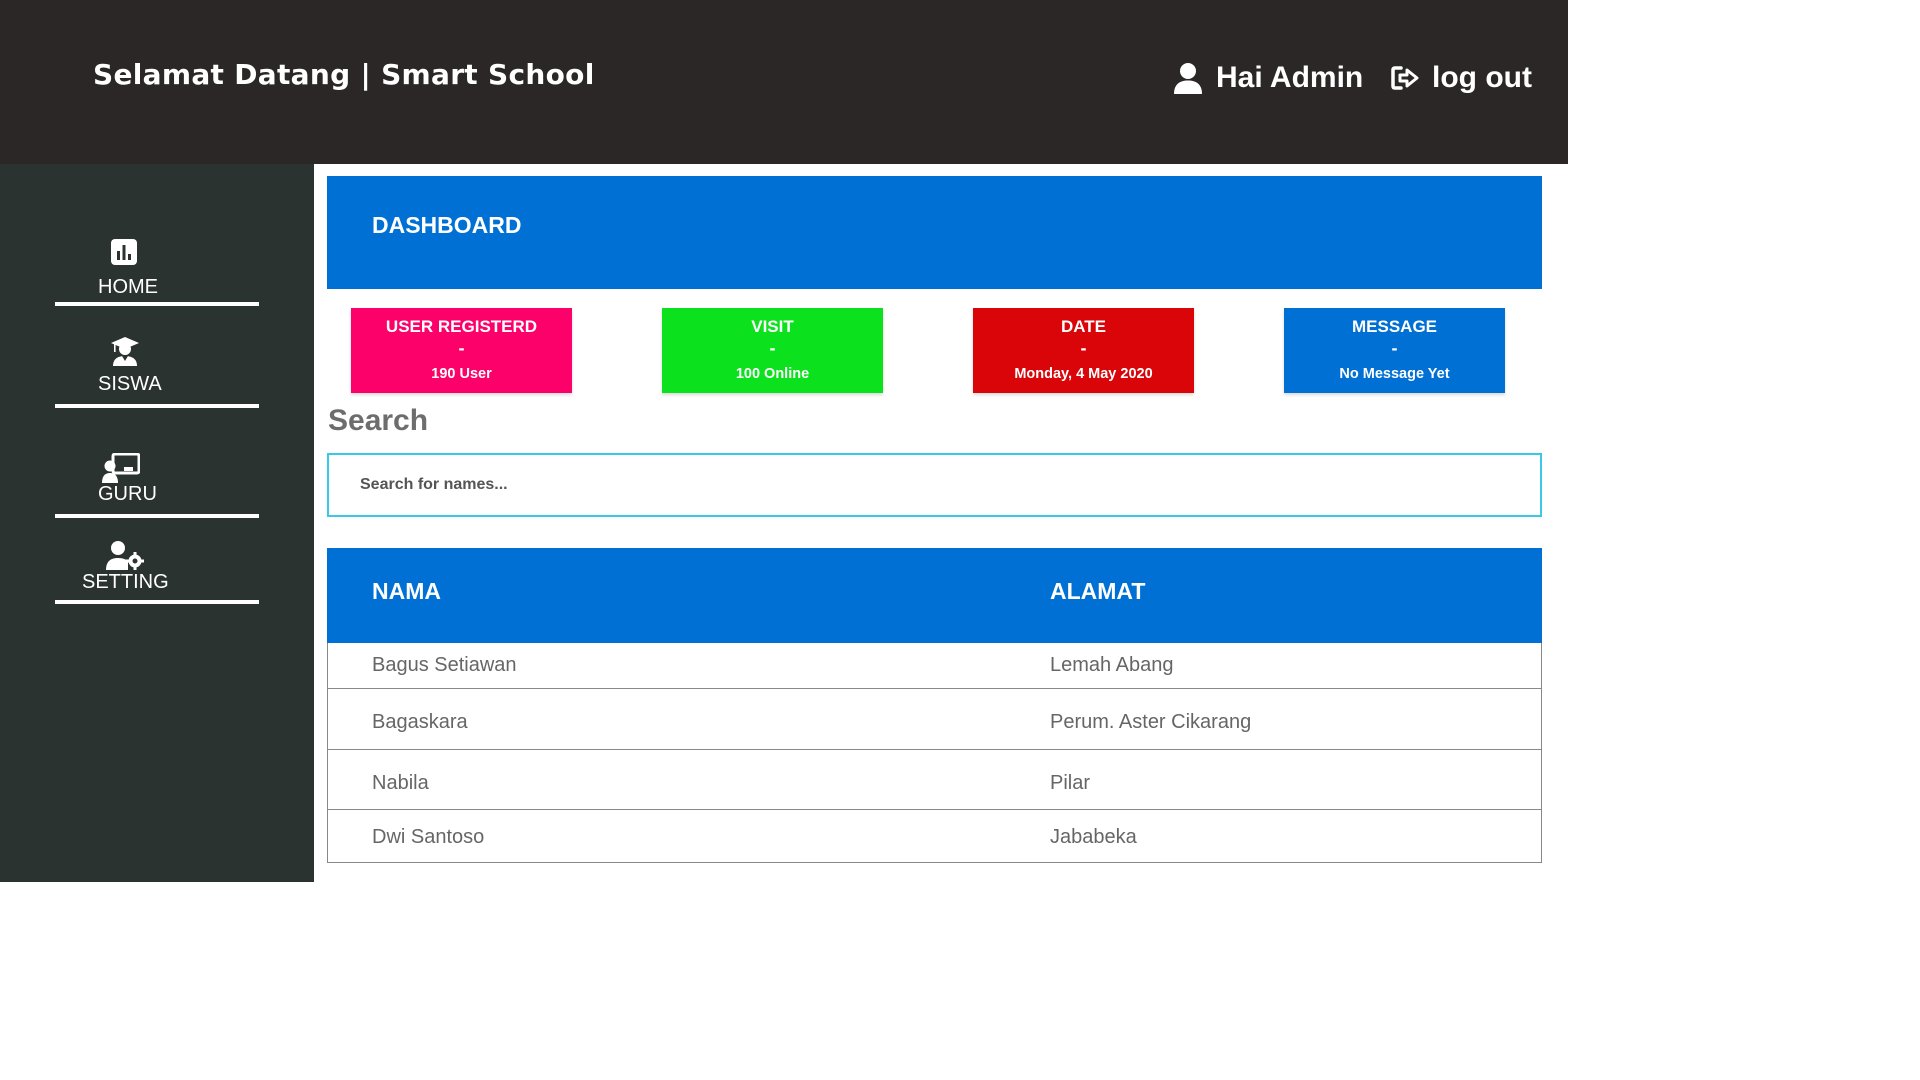 This screenshot has width=1920, height=1080. I want to click on card-title: VISIT, so click(772, 326).